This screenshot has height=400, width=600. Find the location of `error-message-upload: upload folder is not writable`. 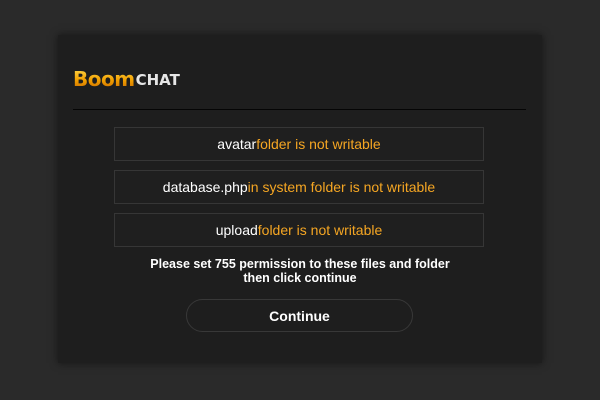

error-message-upload: upload folder is not writable is located at coordinates (299, 230).